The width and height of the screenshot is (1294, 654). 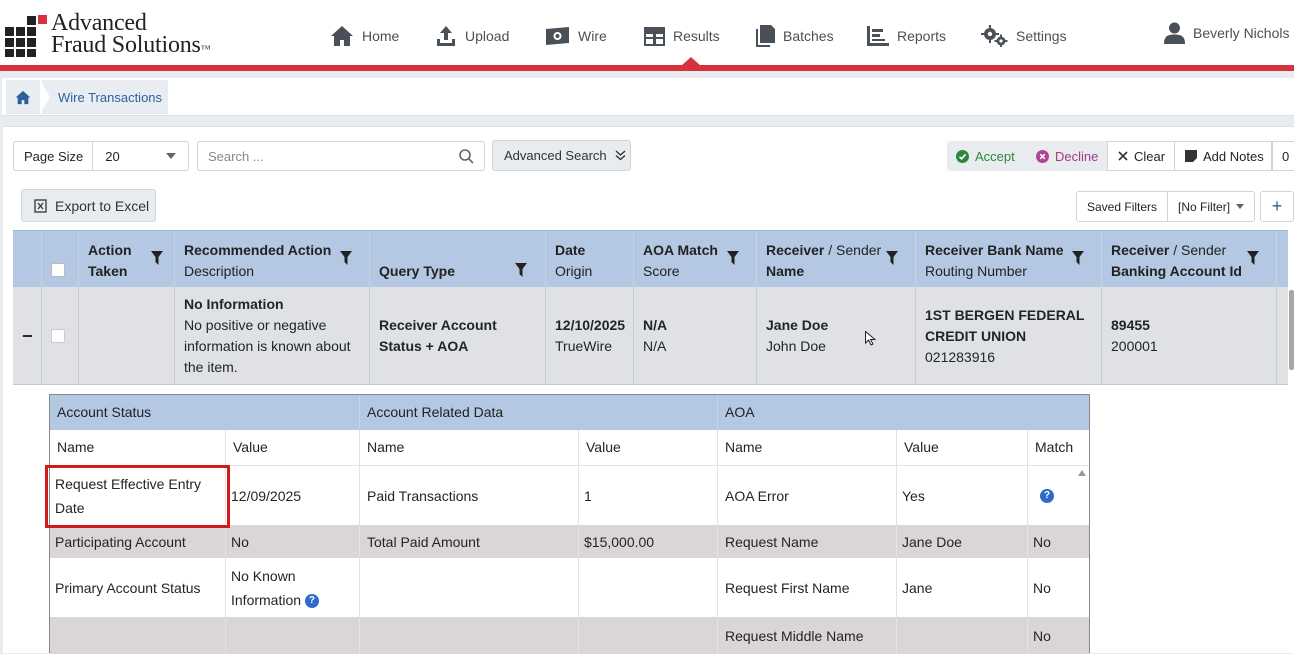 I want to click on nav-batches: Batches, so click(x=794, y=36).